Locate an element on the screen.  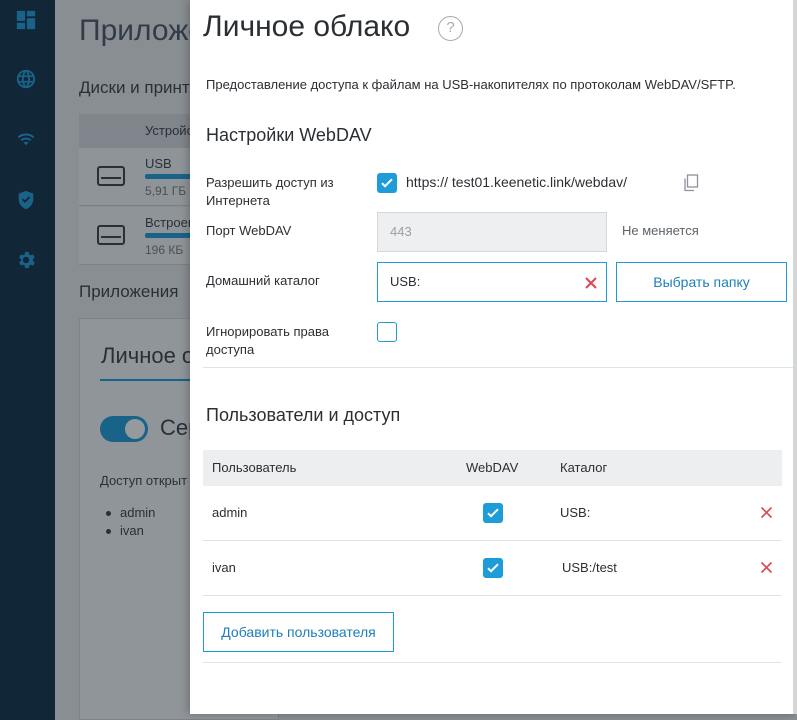
shield-icon is located at coordinates (26, 200).